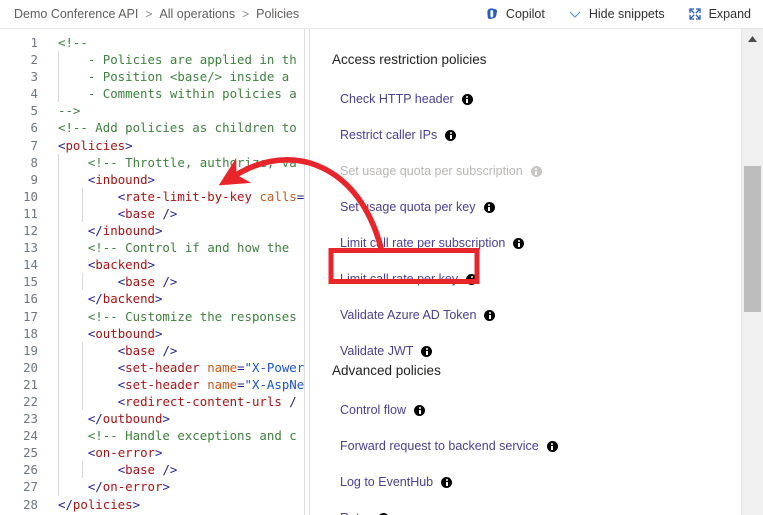  What do you see at coordinates (30, 299) in the screenshot?
I see `line-number: 16` at bounding box center [30, 299].